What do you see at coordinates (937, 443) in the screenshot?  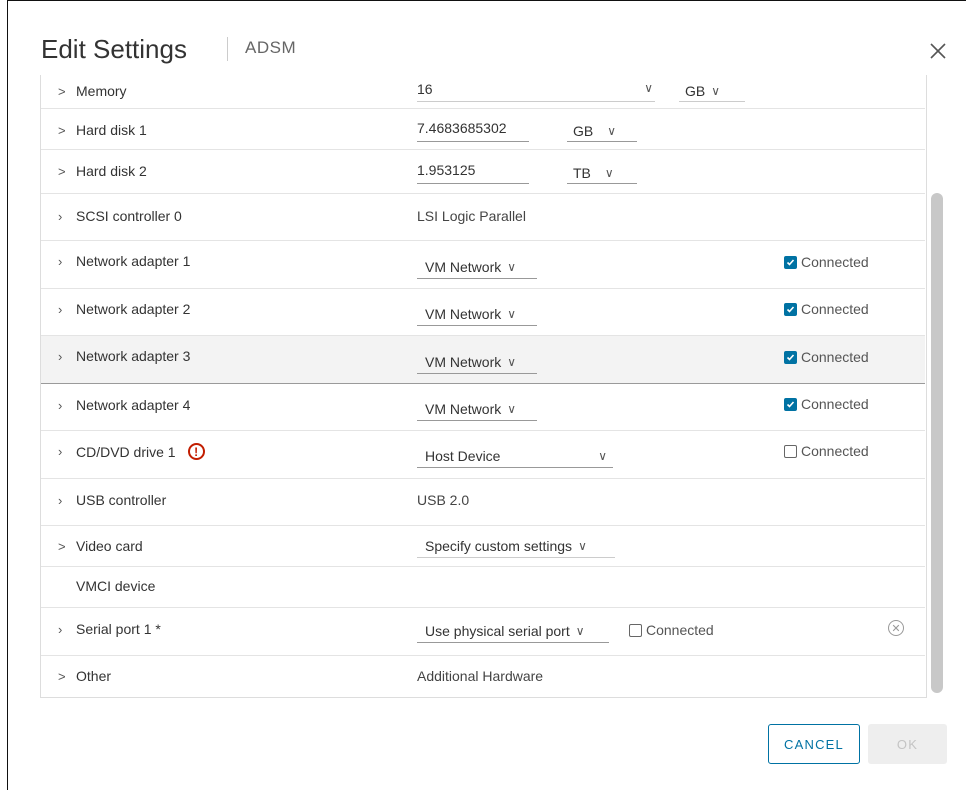 I see `scrollbar-thumb` at bounding box center [937, 443].